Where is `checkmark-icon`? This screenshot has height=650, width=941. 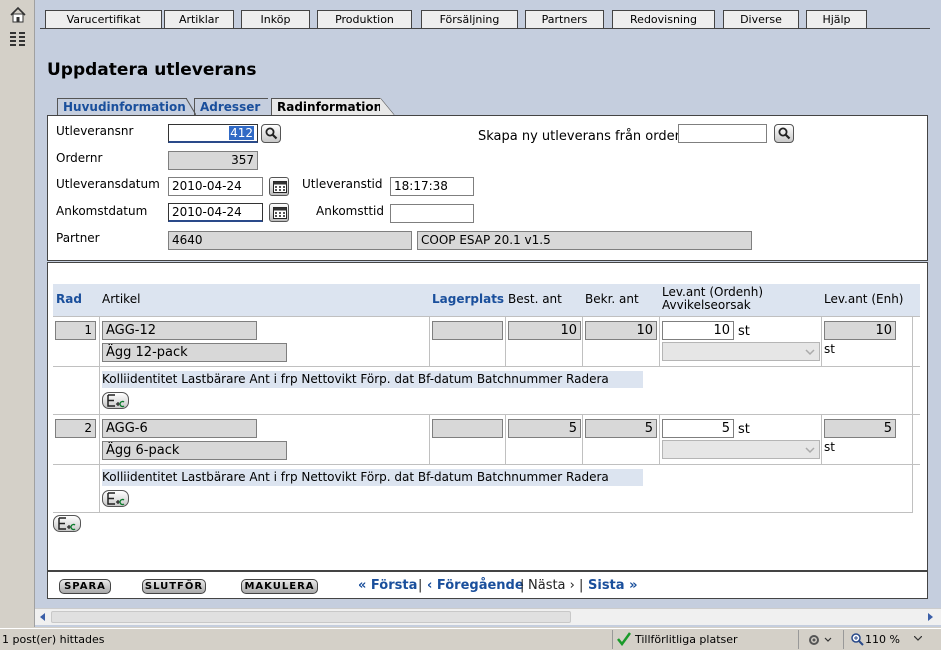
checkmark-icon is located at coordinates (624, 639).